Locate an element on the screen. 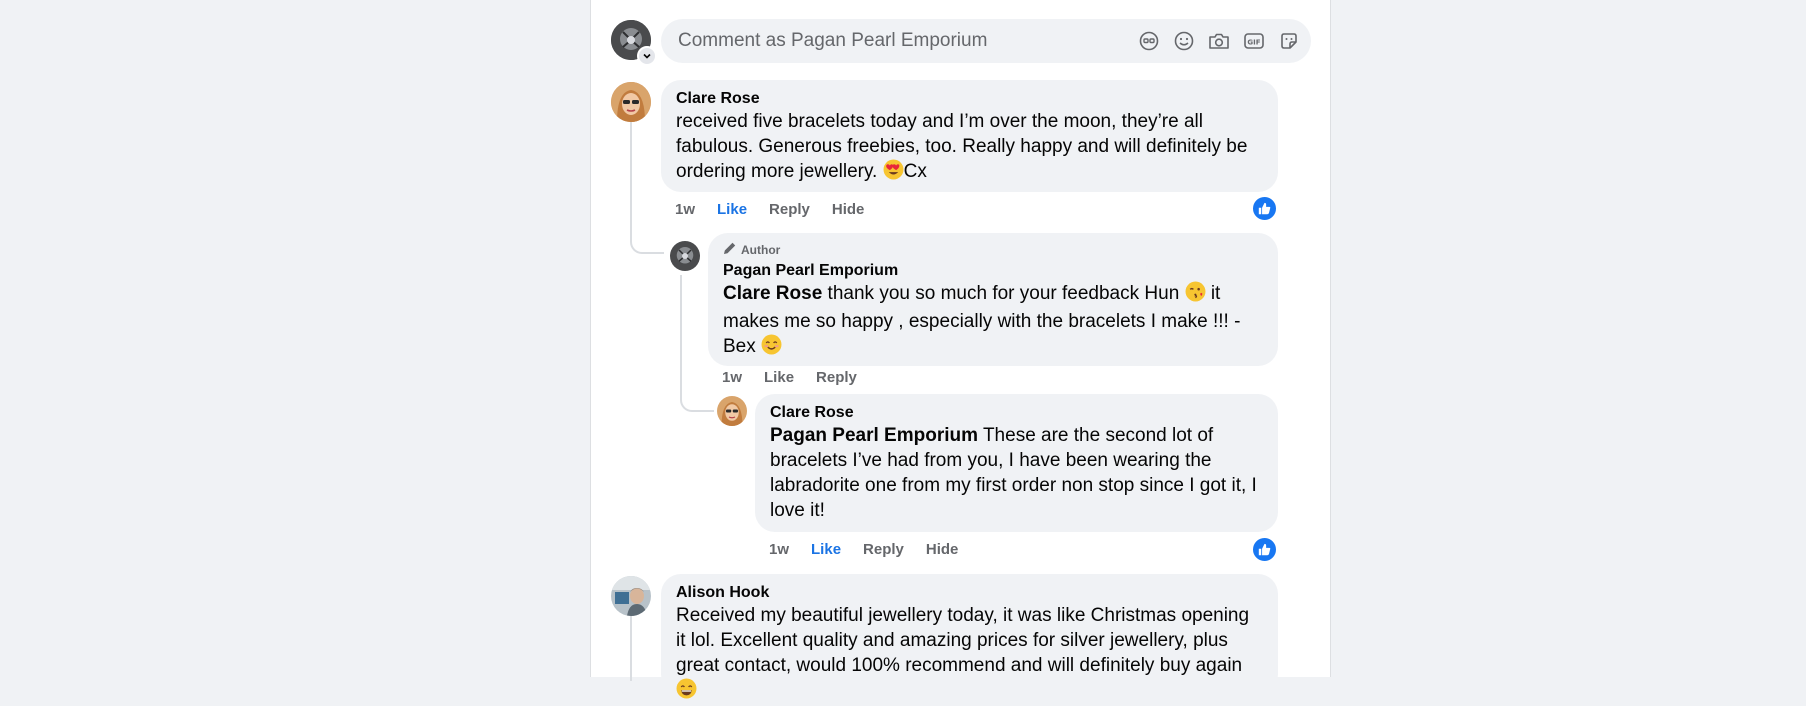 This screenshot has height=706, width=1806. profile-switch-chevron-icon is located at coordinates (647, 56).